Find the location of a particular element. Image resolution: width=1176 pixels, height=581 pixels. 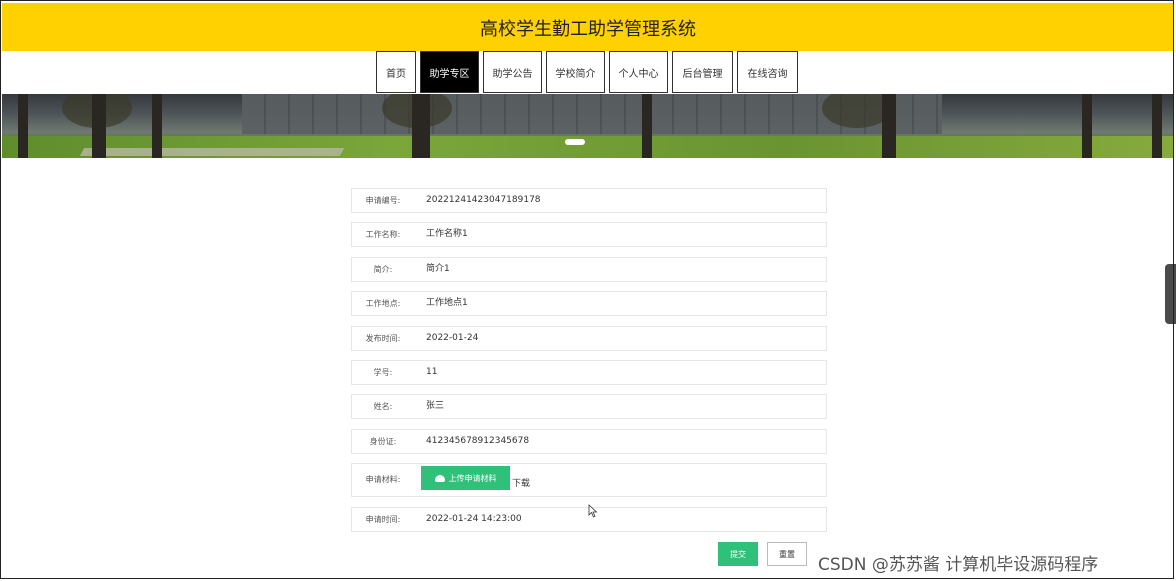

field-label: 工作地点: is located at coordinates (383, 304).